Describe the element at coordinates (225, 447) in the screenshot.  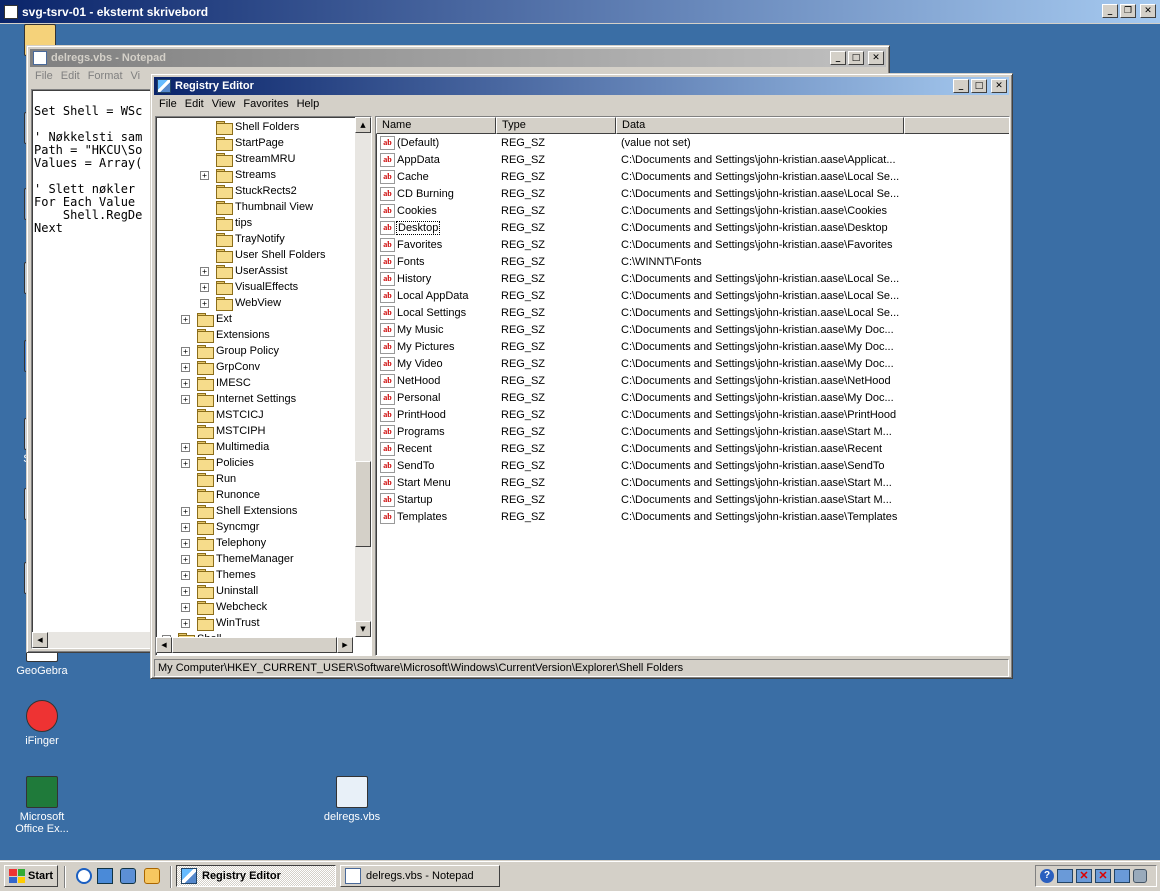
I see `tree-item: + Multimedia` at that location.